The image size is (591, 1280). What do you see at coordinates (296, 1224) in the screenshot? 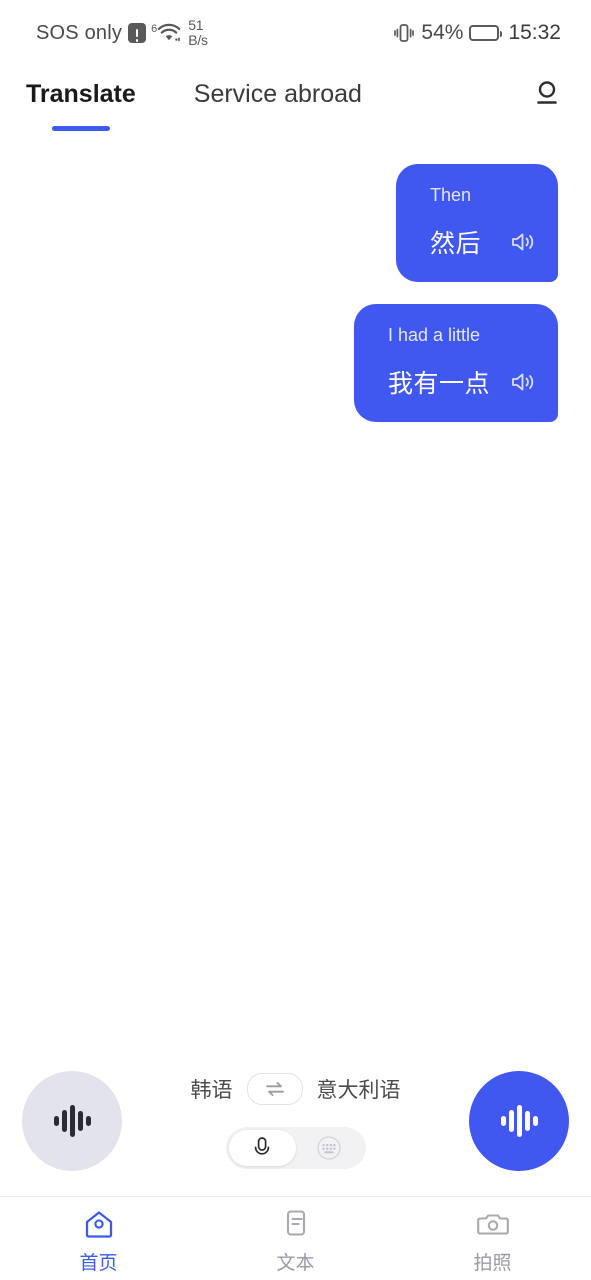
I see `document-icon` at bounding box center [296, 1224].